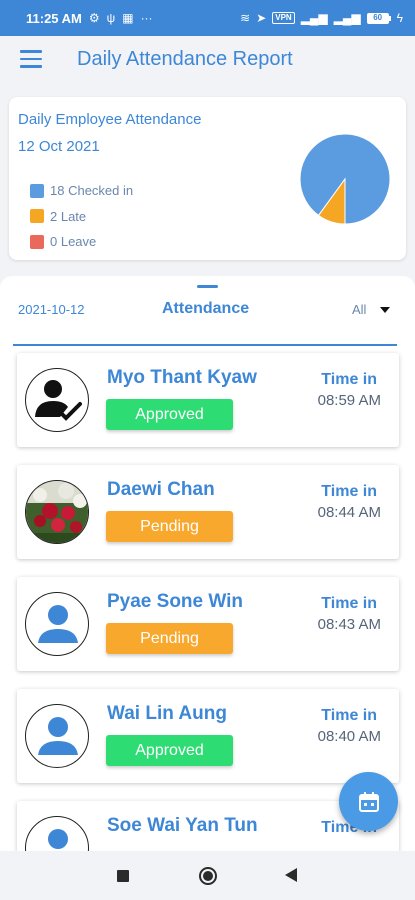  What do you see at coordinates (57, 512) in the screenshot?
I see `roses-photo` at bounding box center [57, 512].